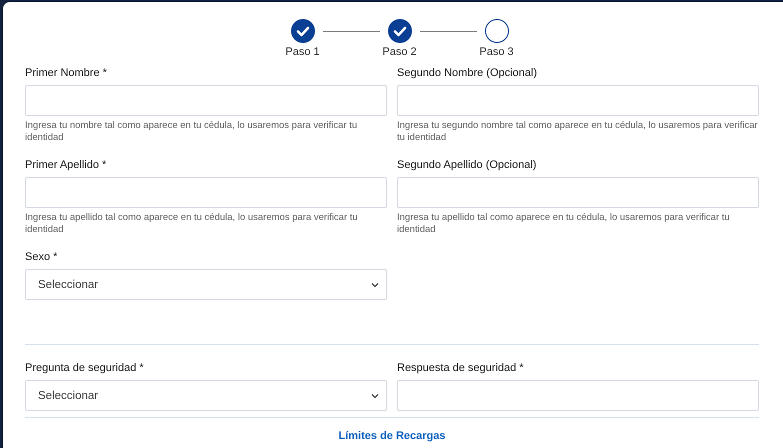 The width and height of the screenshot is (783, 448). What do you see at coordinates (496, 52) in the screenshot?
I see `step-label: Paso 3` at bounding box center [496, 52].